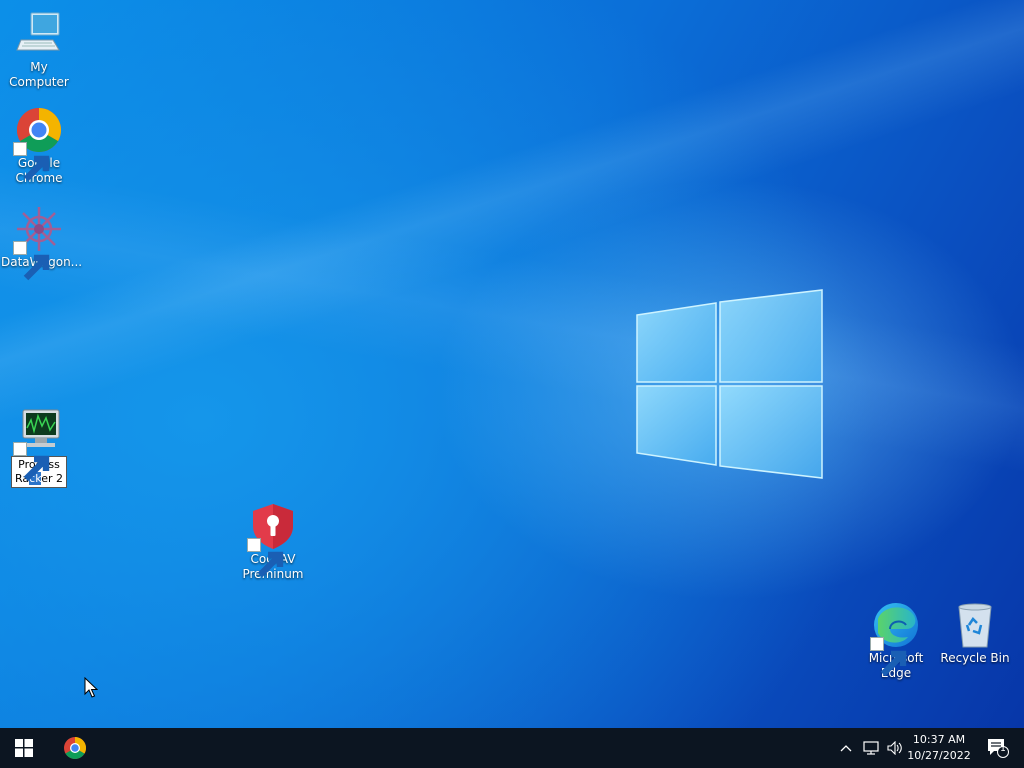 This screenshot has width=1024, height=768. I want to click on desktop-icon-microsoft-edge: Microsoft Edge, so click(896, 641).